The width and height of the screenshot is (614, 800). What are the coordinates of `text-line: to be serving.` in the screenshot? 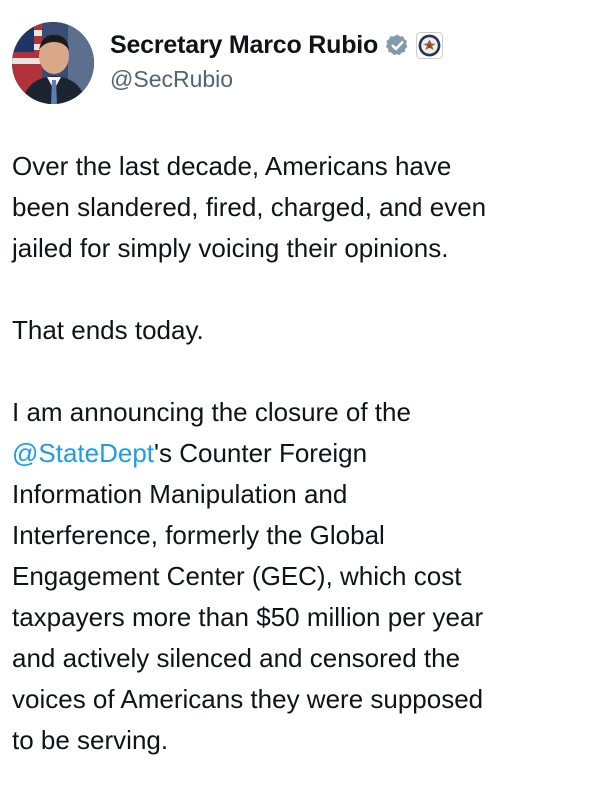 It's located at (90, 740).